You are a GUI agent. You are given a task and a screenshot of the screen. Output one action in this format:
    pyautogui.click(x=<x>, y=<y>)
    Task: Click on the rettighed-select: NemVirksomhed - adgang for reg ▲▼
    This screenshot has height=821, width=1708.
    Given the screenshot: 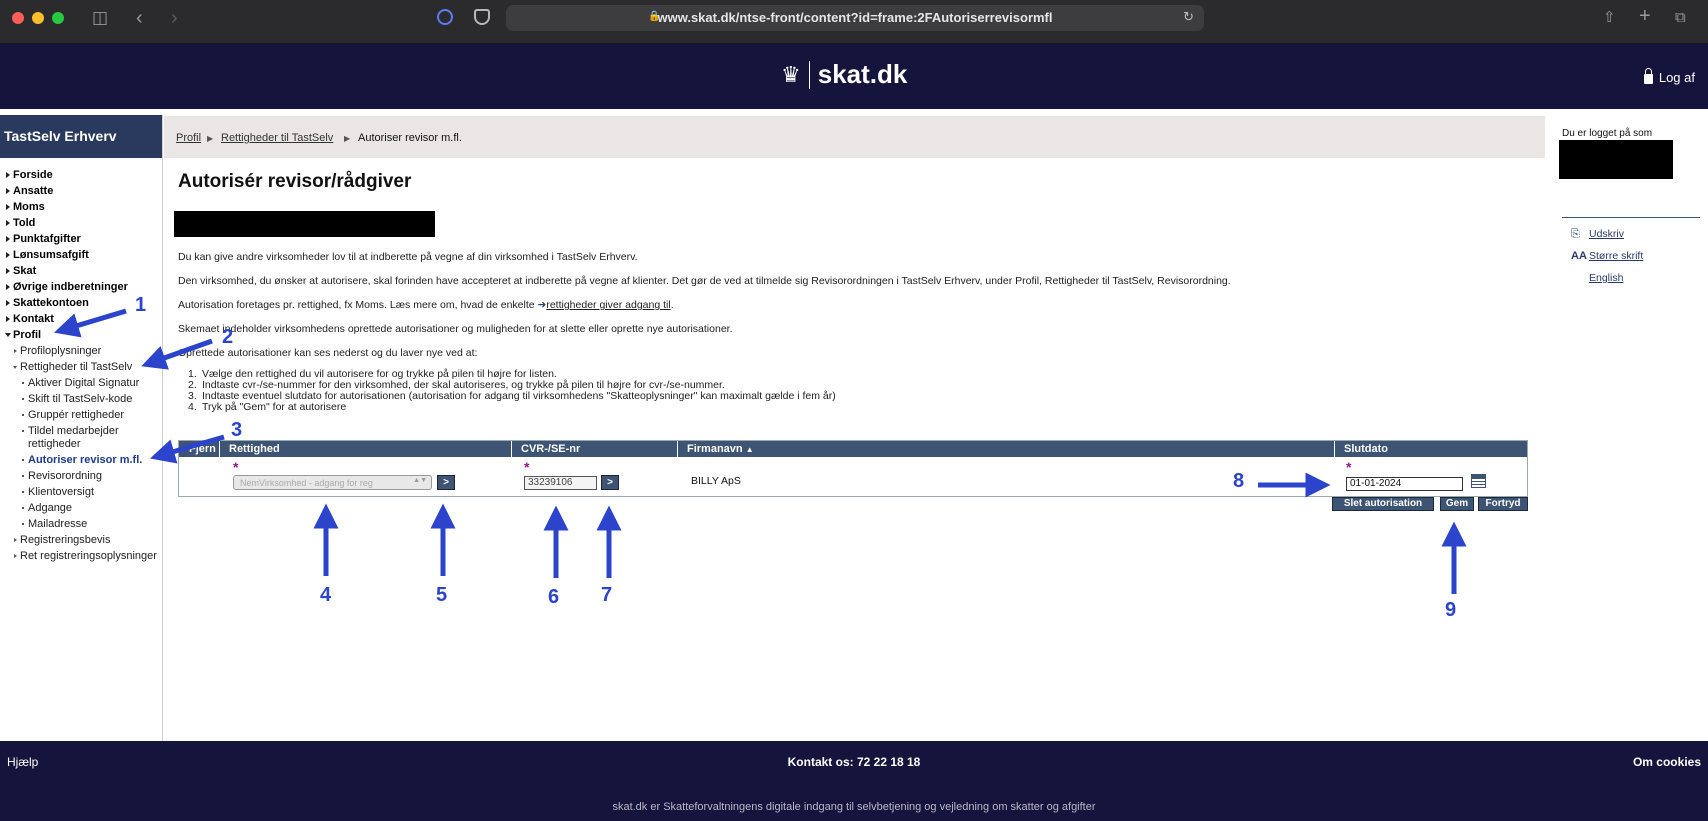 What is the action you would take?
    pyautogui.click(x=332, y=482)
    